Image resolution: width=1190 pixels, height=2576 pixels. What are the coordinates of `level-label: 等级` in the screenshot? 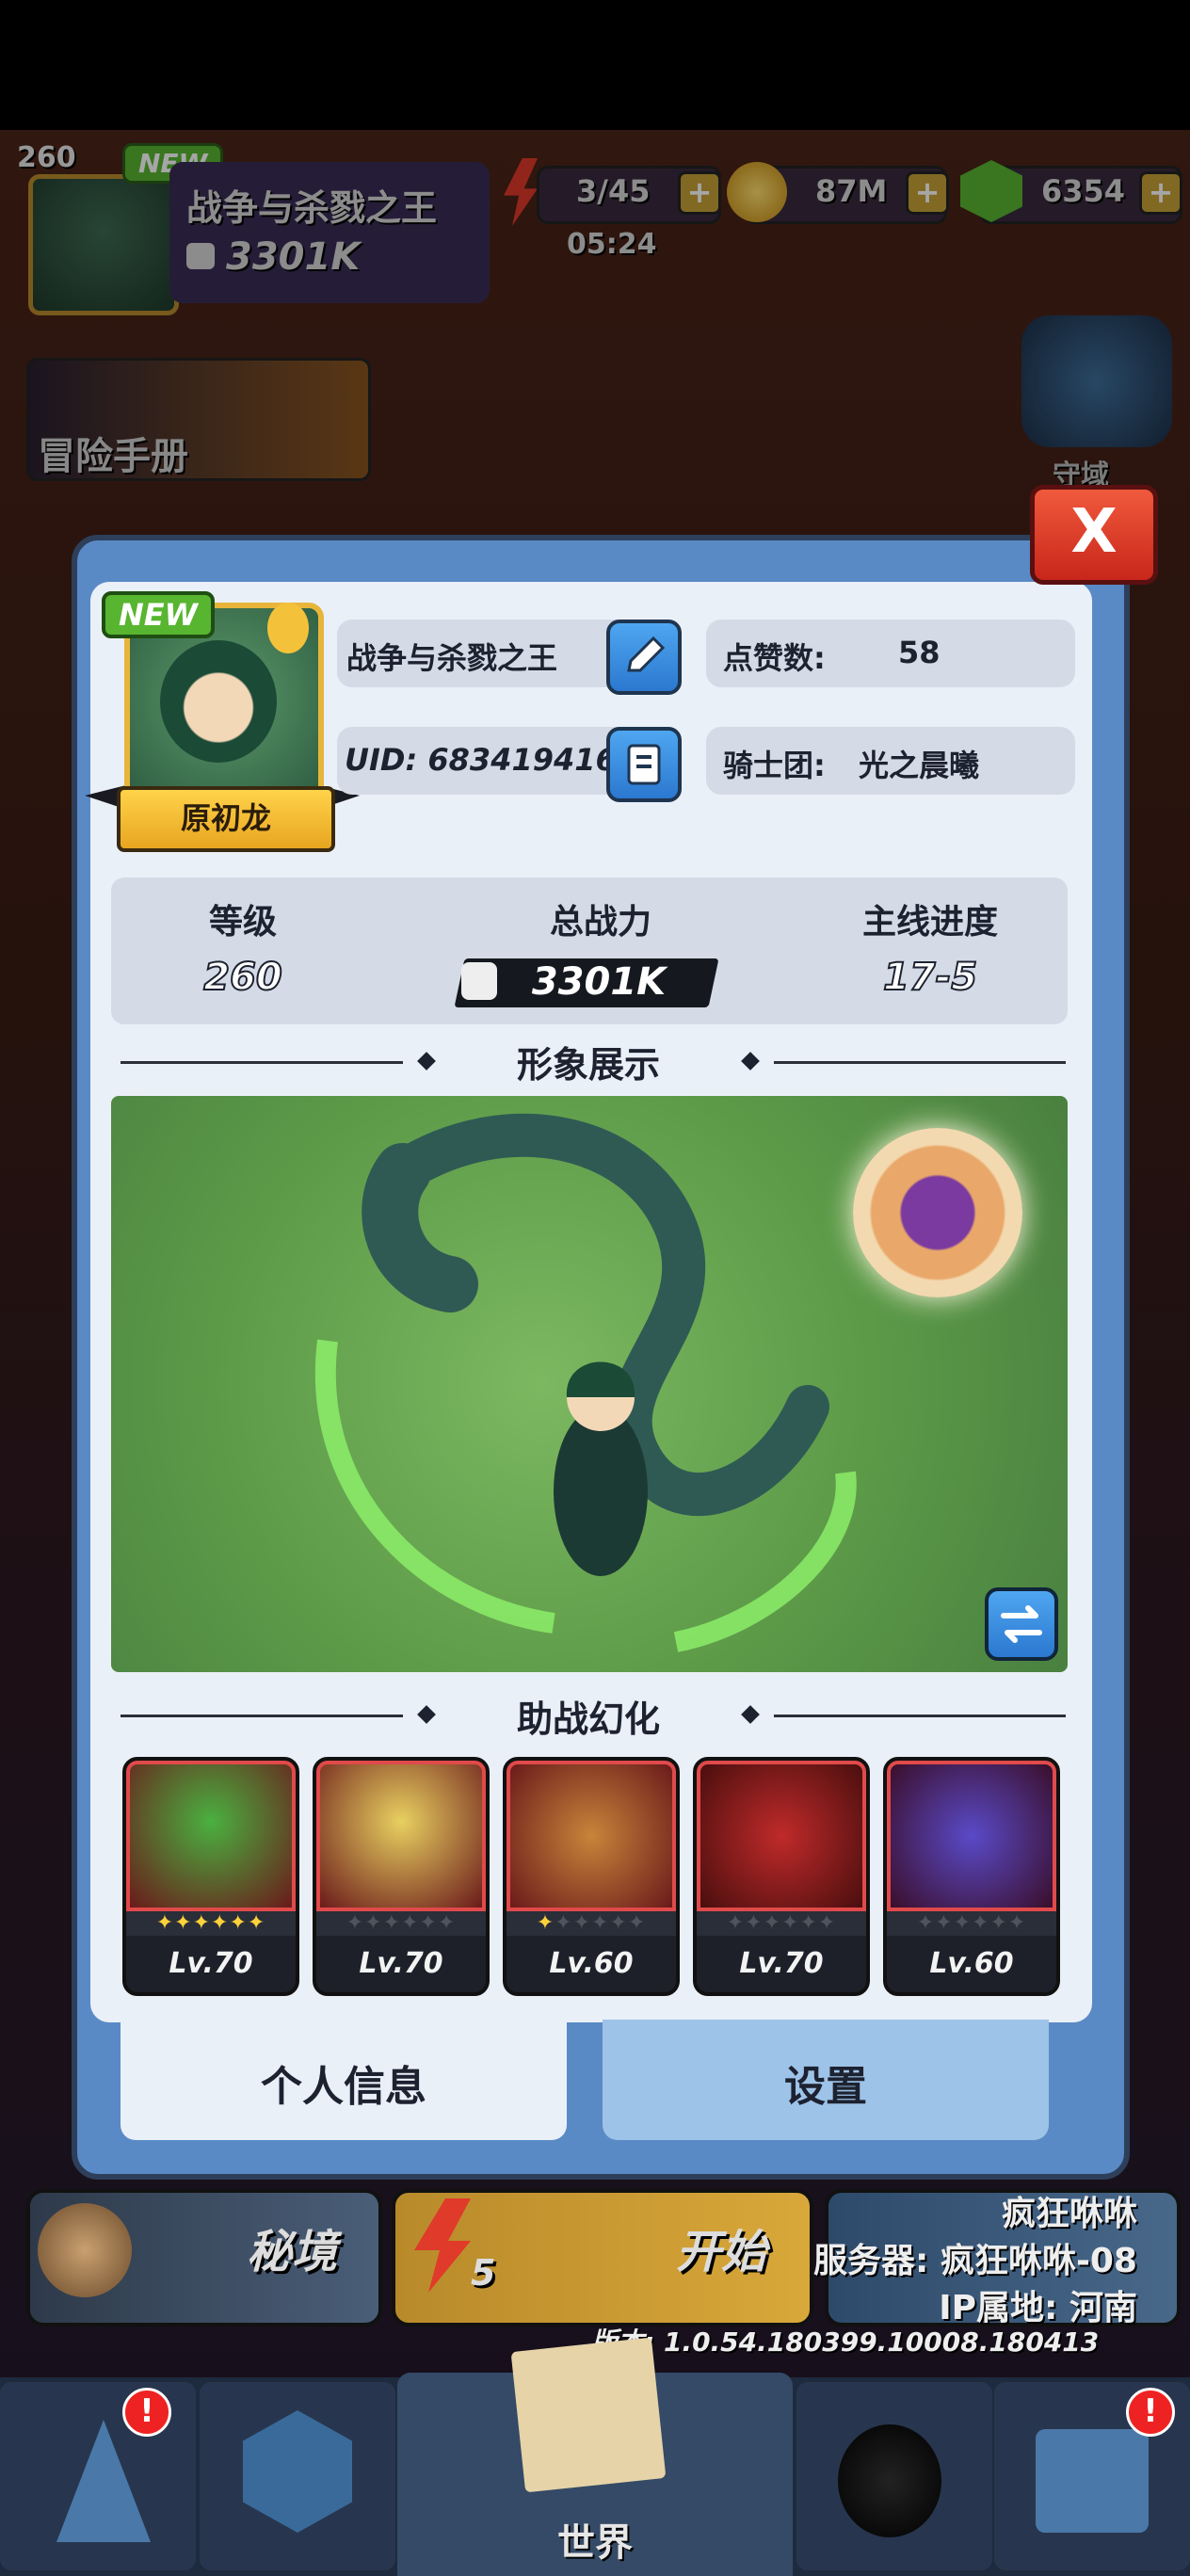 It's located at (242, 922).